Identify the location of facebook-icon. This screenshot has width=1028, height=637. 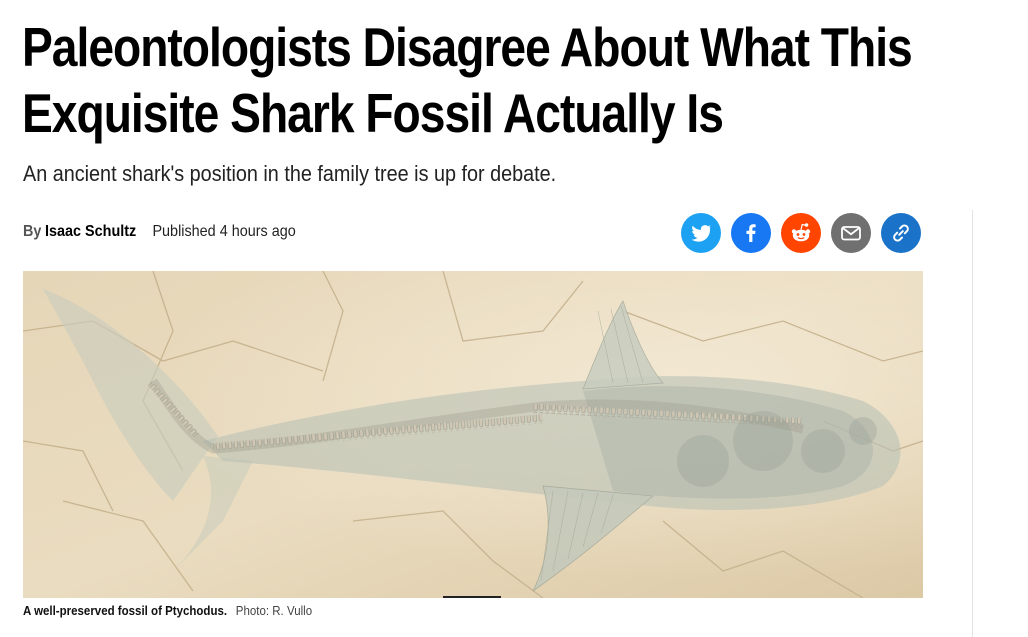
(751, 233).